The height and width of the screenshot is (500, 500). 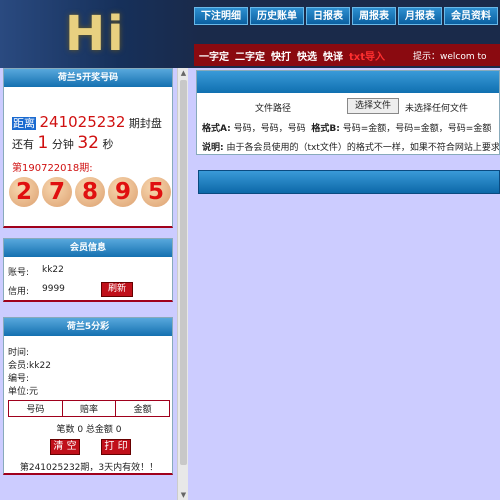 I want to click on clear-button: 清 空, so click(x=65, y=447).